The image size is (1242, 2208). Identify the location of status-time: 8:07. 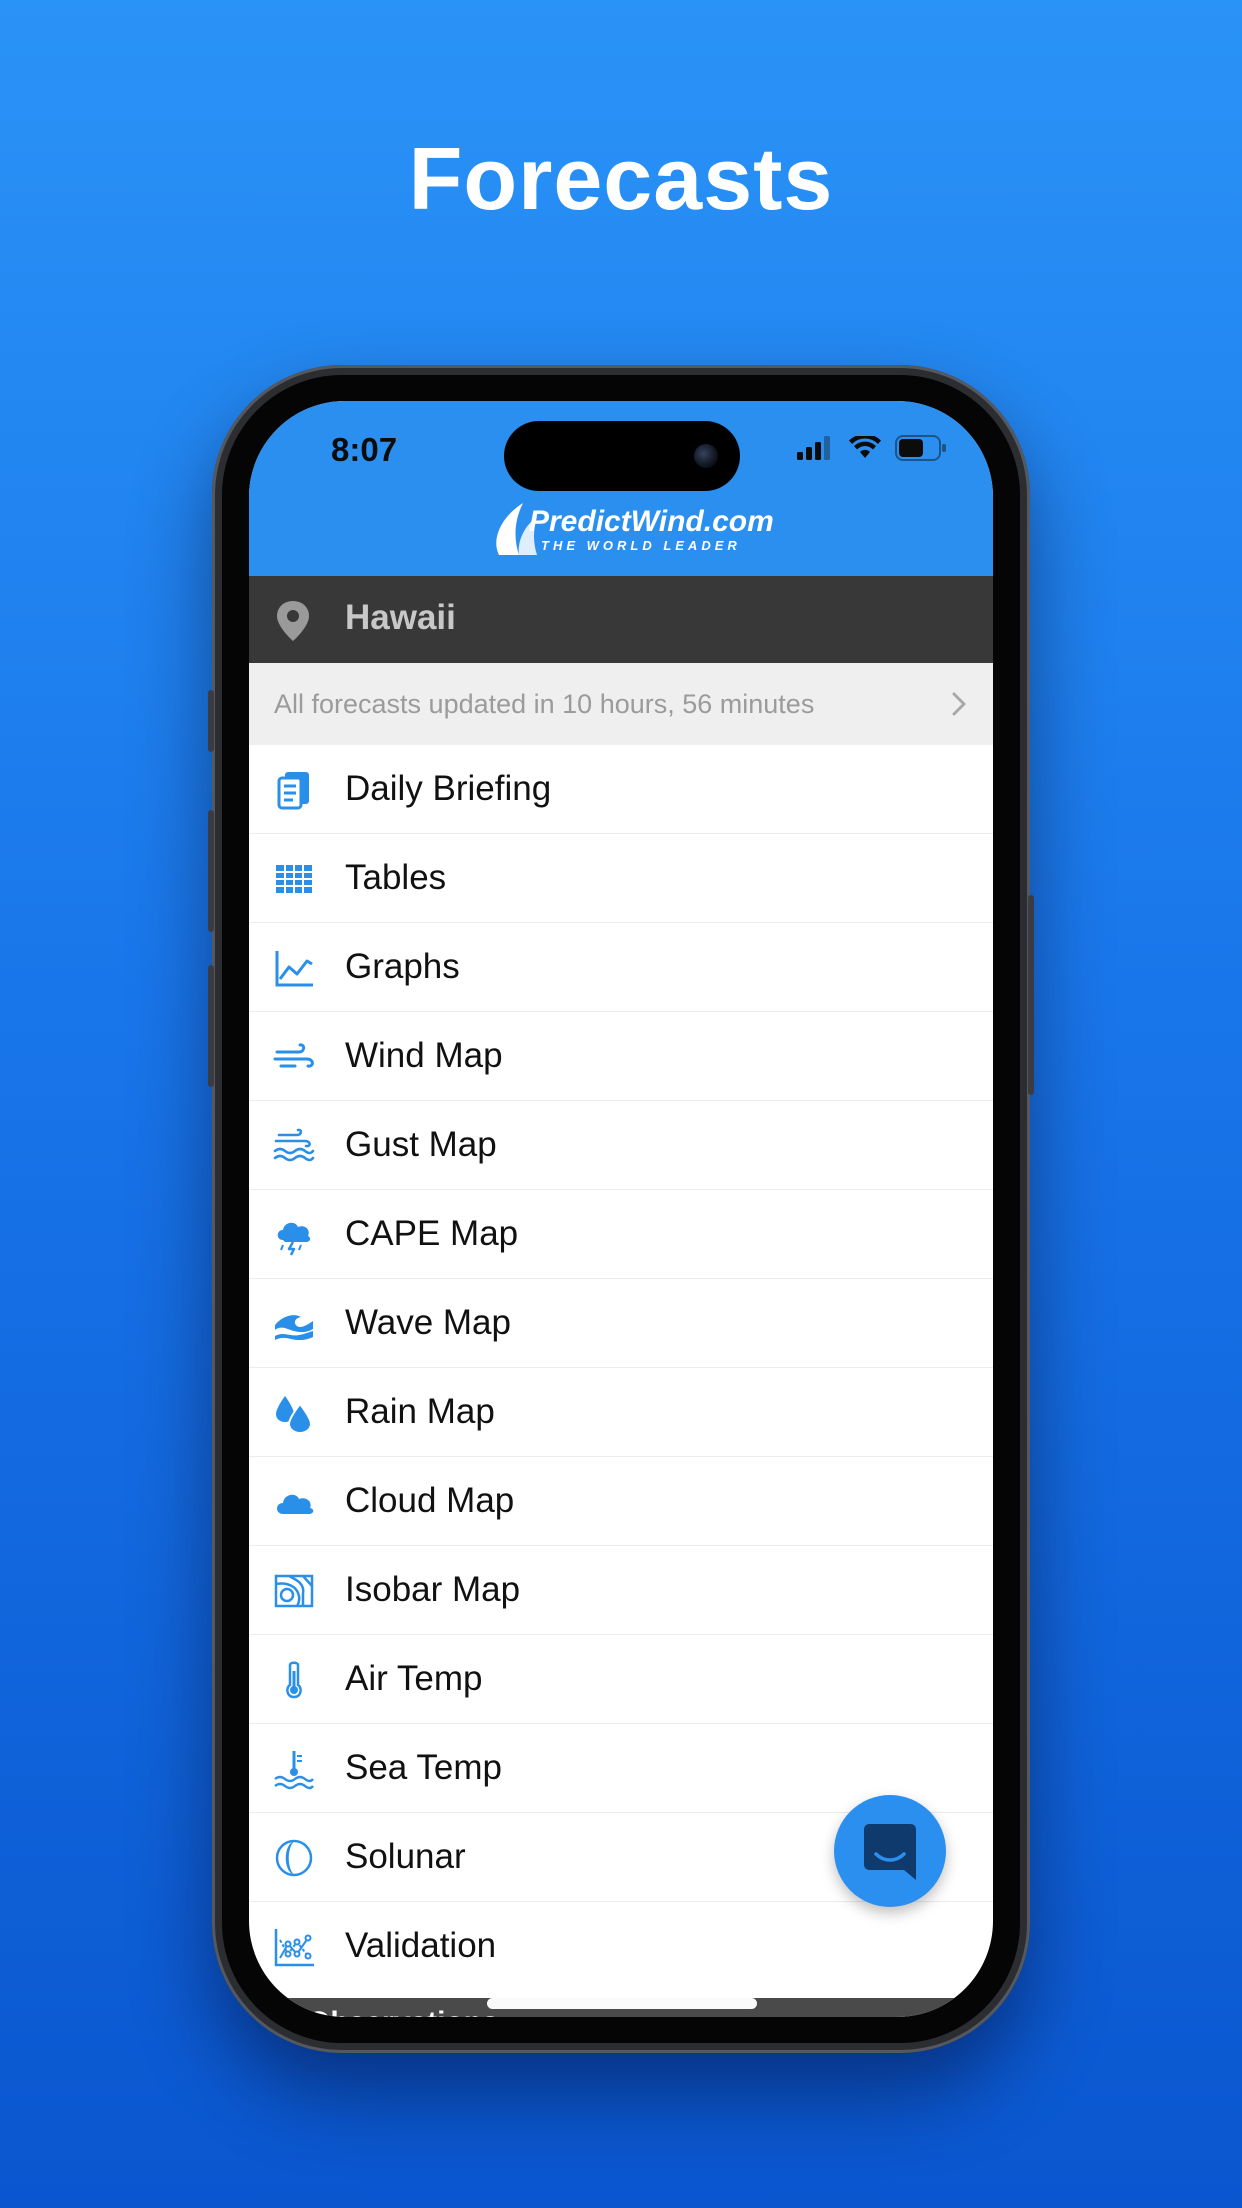
(364, 449).